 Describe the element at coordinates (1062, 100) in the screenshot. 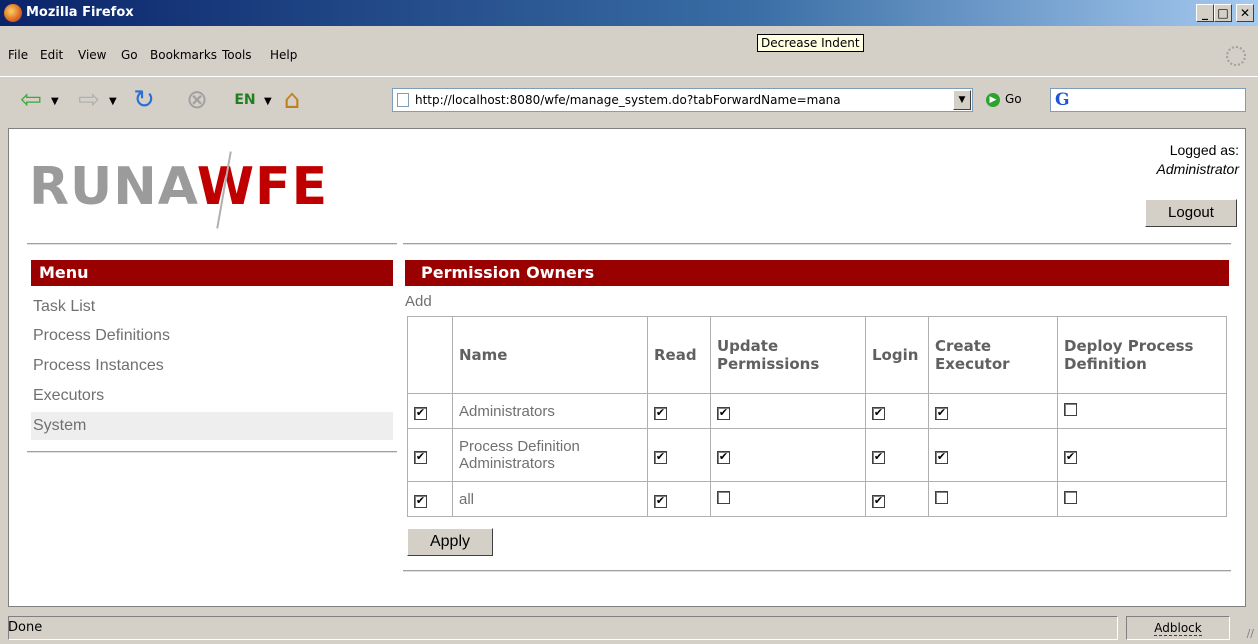

I see `google-icon: G` at that location.